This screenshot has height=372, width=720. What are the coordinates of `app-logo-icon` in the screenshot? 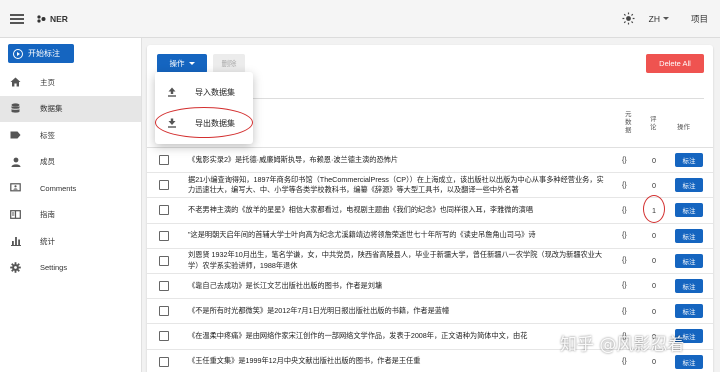 It's located at (41, 18).